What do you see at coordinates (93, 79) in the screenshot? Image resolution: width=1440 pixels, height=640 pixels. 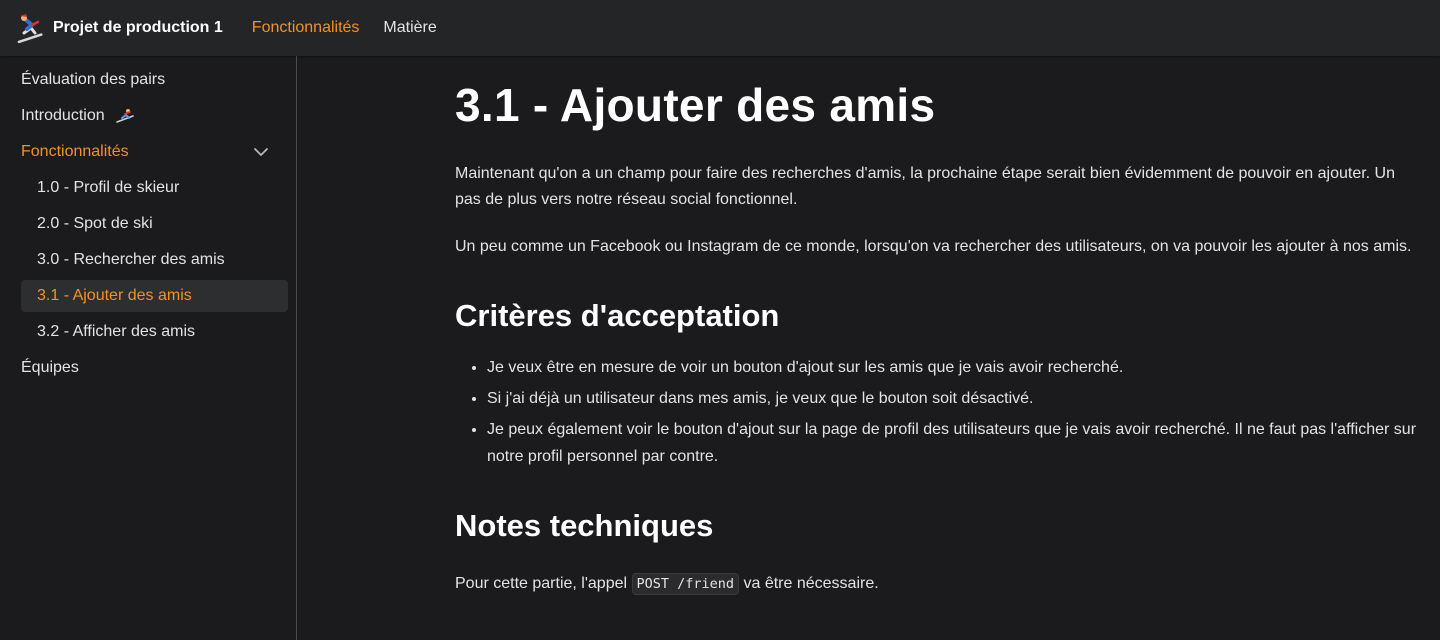 I see `sidebar-item-label: Évaluation des pairs` at bounding box center [93, 79].